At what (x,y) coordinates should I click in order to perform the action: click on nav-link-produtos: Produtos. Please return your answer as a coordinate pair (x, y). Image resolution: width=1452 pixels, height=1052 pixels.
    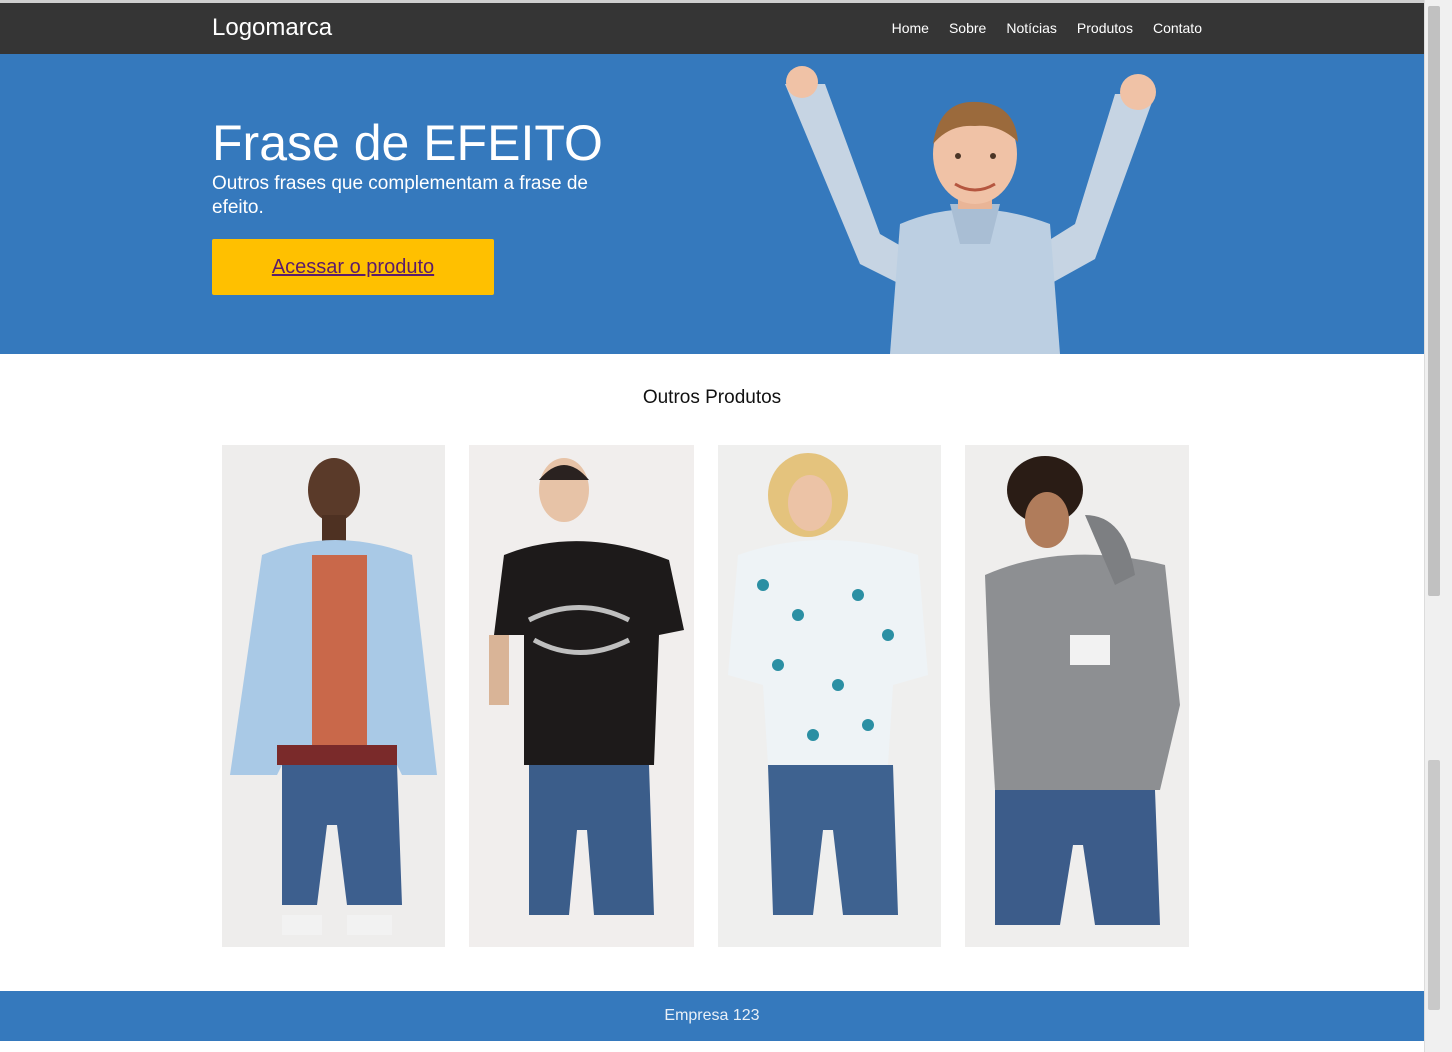
    Looking at the image, I should click on (1105, 28).